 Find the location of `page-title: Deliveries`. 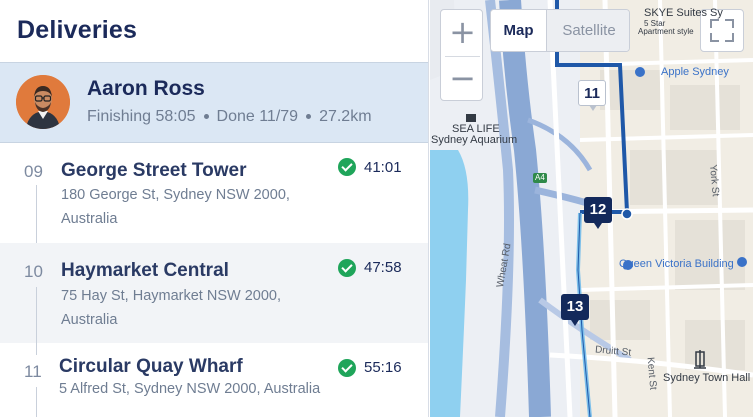

page-title: Deliveries is located at coordinates (77, 30).